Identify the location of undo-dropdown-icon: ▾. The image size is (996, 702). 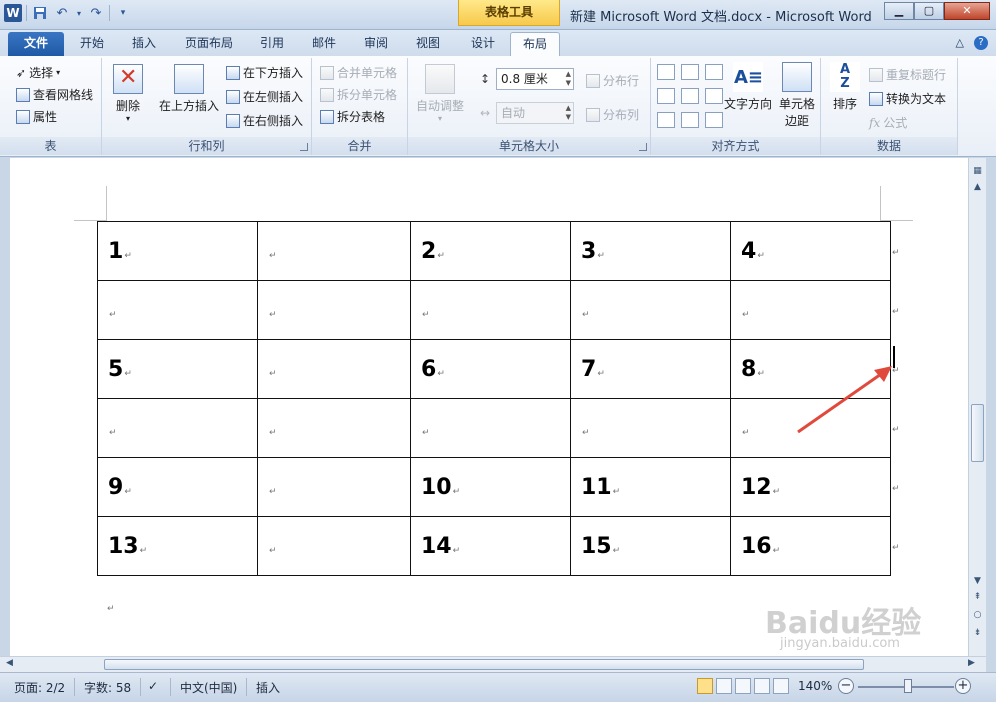
(79, 13).